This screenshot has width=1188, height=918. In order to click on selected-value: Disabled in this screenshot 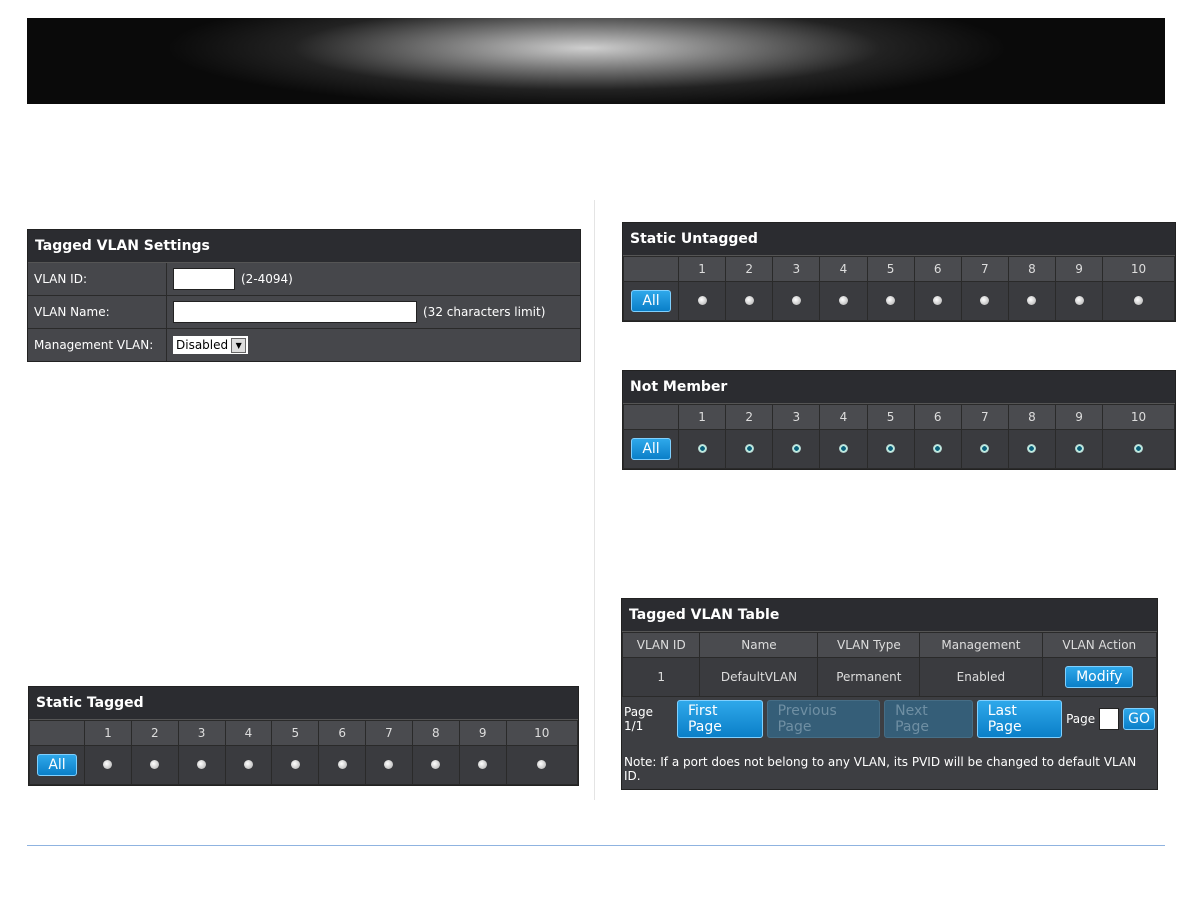, I will do `click(202, 345)`.